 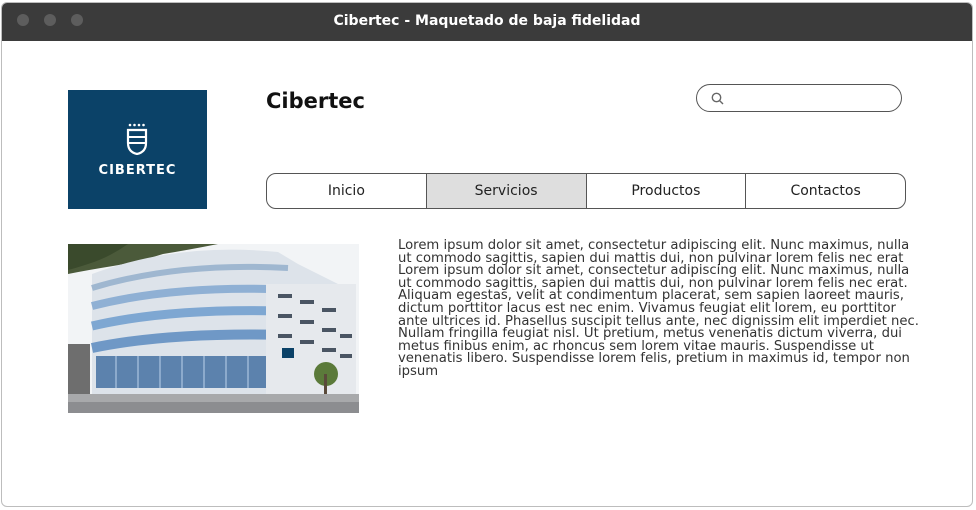 What do you see at coordinates (137, 170) in the screenshot?
I see `logo-text: CIBERTEC` at bounding box center [137, 170].